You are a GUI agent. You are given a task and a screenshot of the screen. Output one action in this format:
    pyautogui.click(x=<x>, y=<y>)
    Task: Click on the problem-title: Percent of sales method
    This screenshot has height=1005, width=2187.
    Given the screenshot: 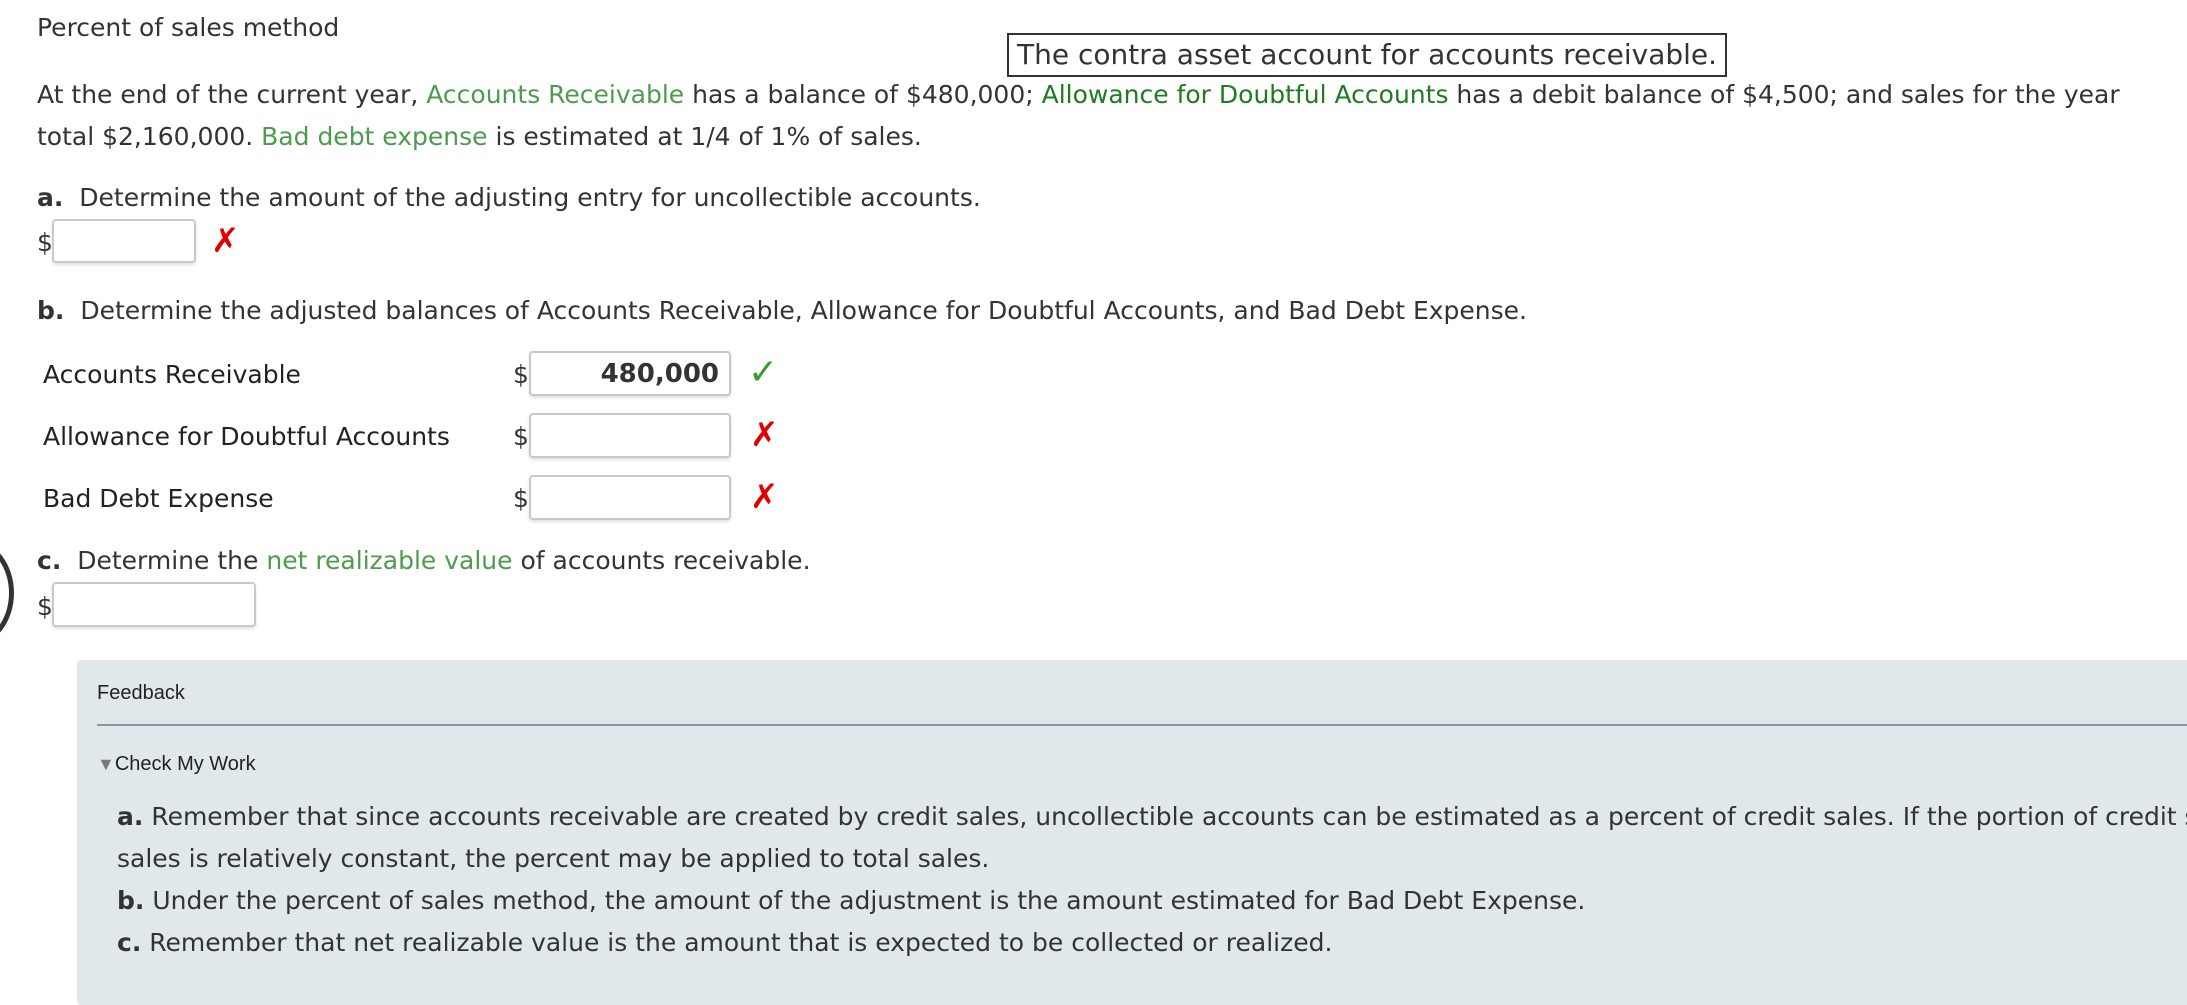 What is the action you would take?
    pyautogui.click(x=188, y=27)
    